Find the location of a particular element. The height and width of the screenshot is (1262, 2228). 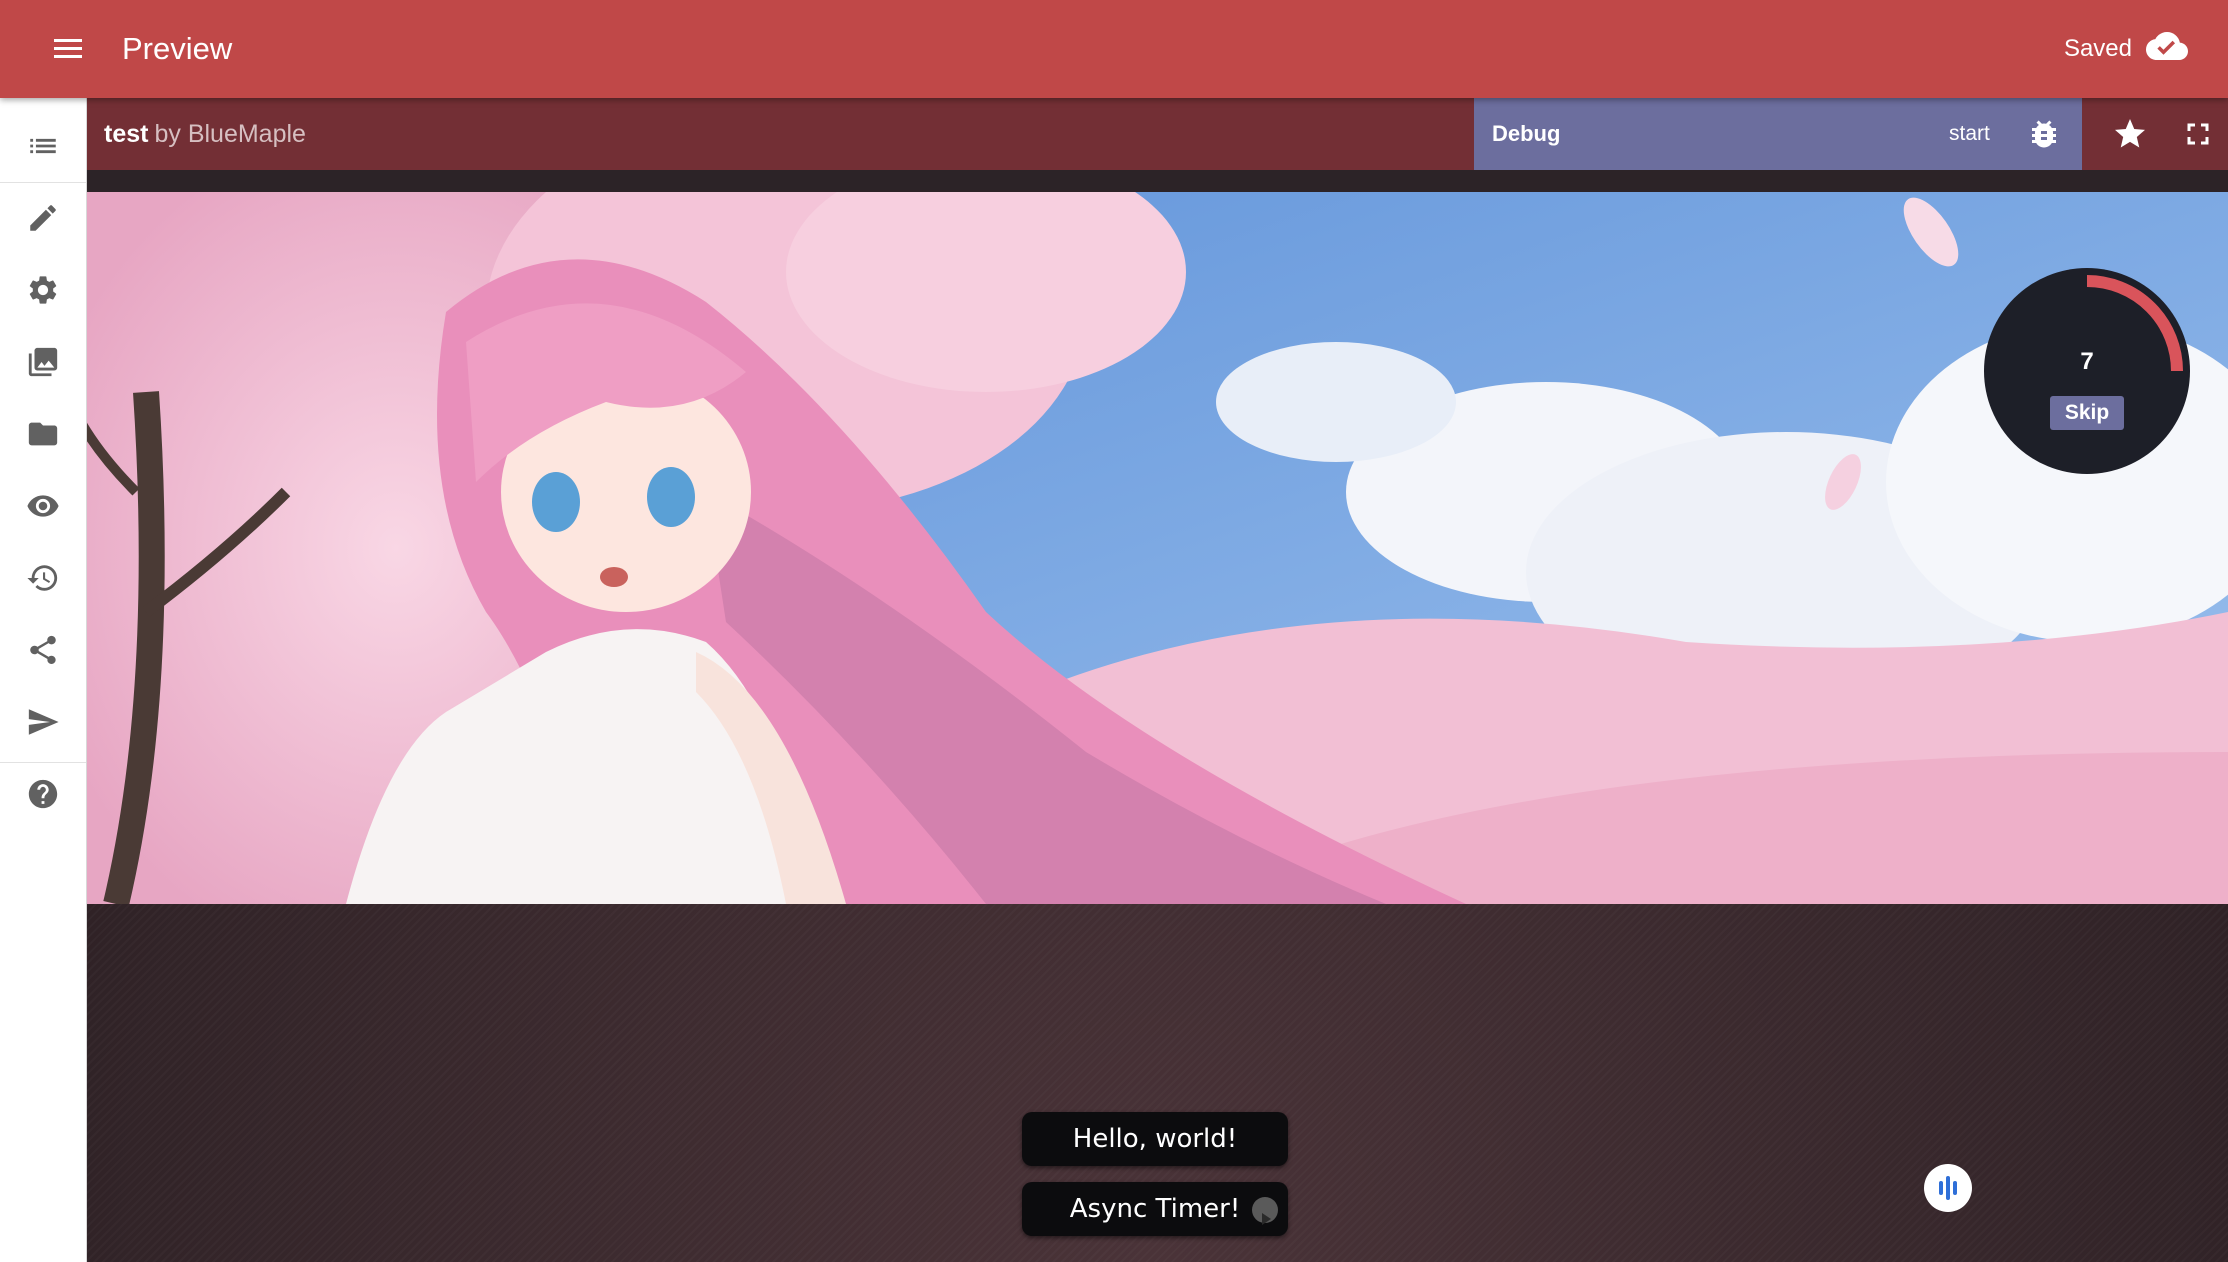

folder-icon is located at coordinates (43, 436).